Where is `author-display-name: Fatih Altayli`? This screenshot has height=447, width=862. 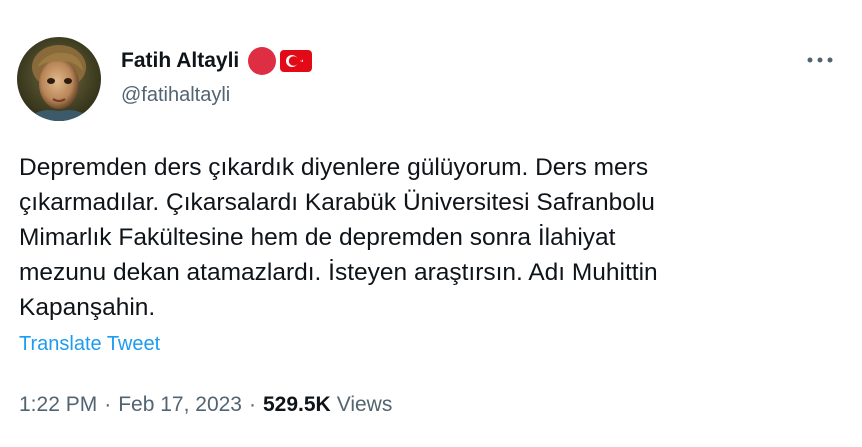 author-display-name: Fatih Altayli is located at coordinates (180, 61).